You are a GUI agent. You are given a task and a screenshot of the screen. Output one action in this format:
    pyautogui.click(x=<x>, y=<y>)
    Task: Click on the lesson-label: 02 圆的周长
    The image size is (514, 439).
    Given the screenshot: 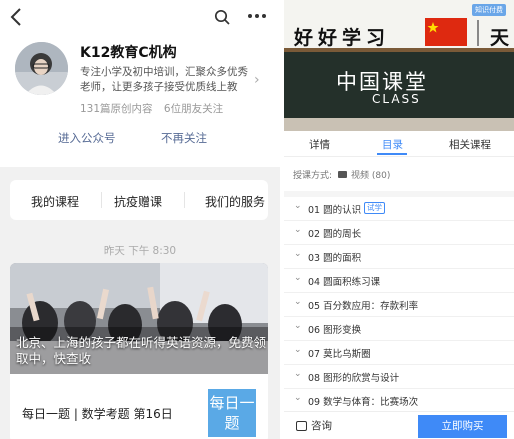 What is the action you would take?
    pyautogui.click(x=335, y=234)
    